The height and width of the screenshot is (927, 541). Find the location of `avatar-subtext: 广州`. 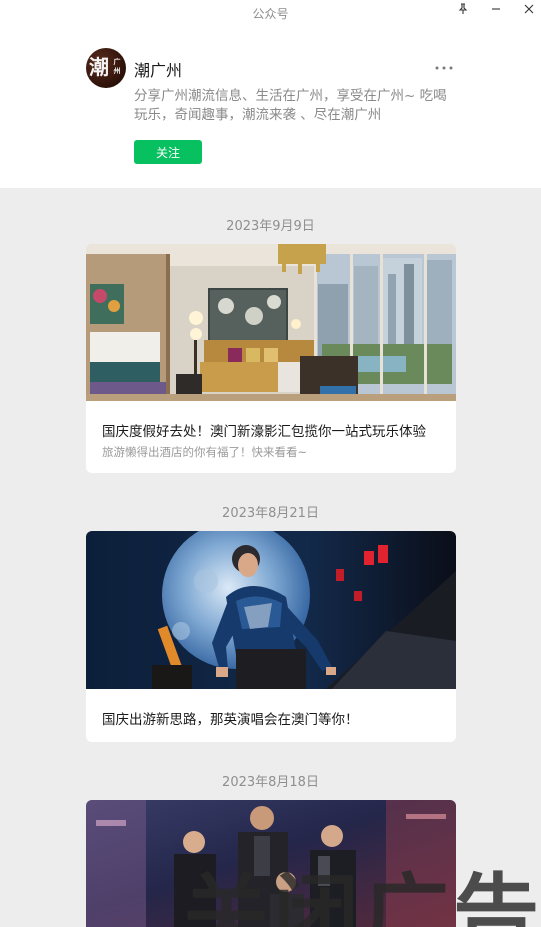

avatar-subtext: 广州 is located at coordinates (117, 66).